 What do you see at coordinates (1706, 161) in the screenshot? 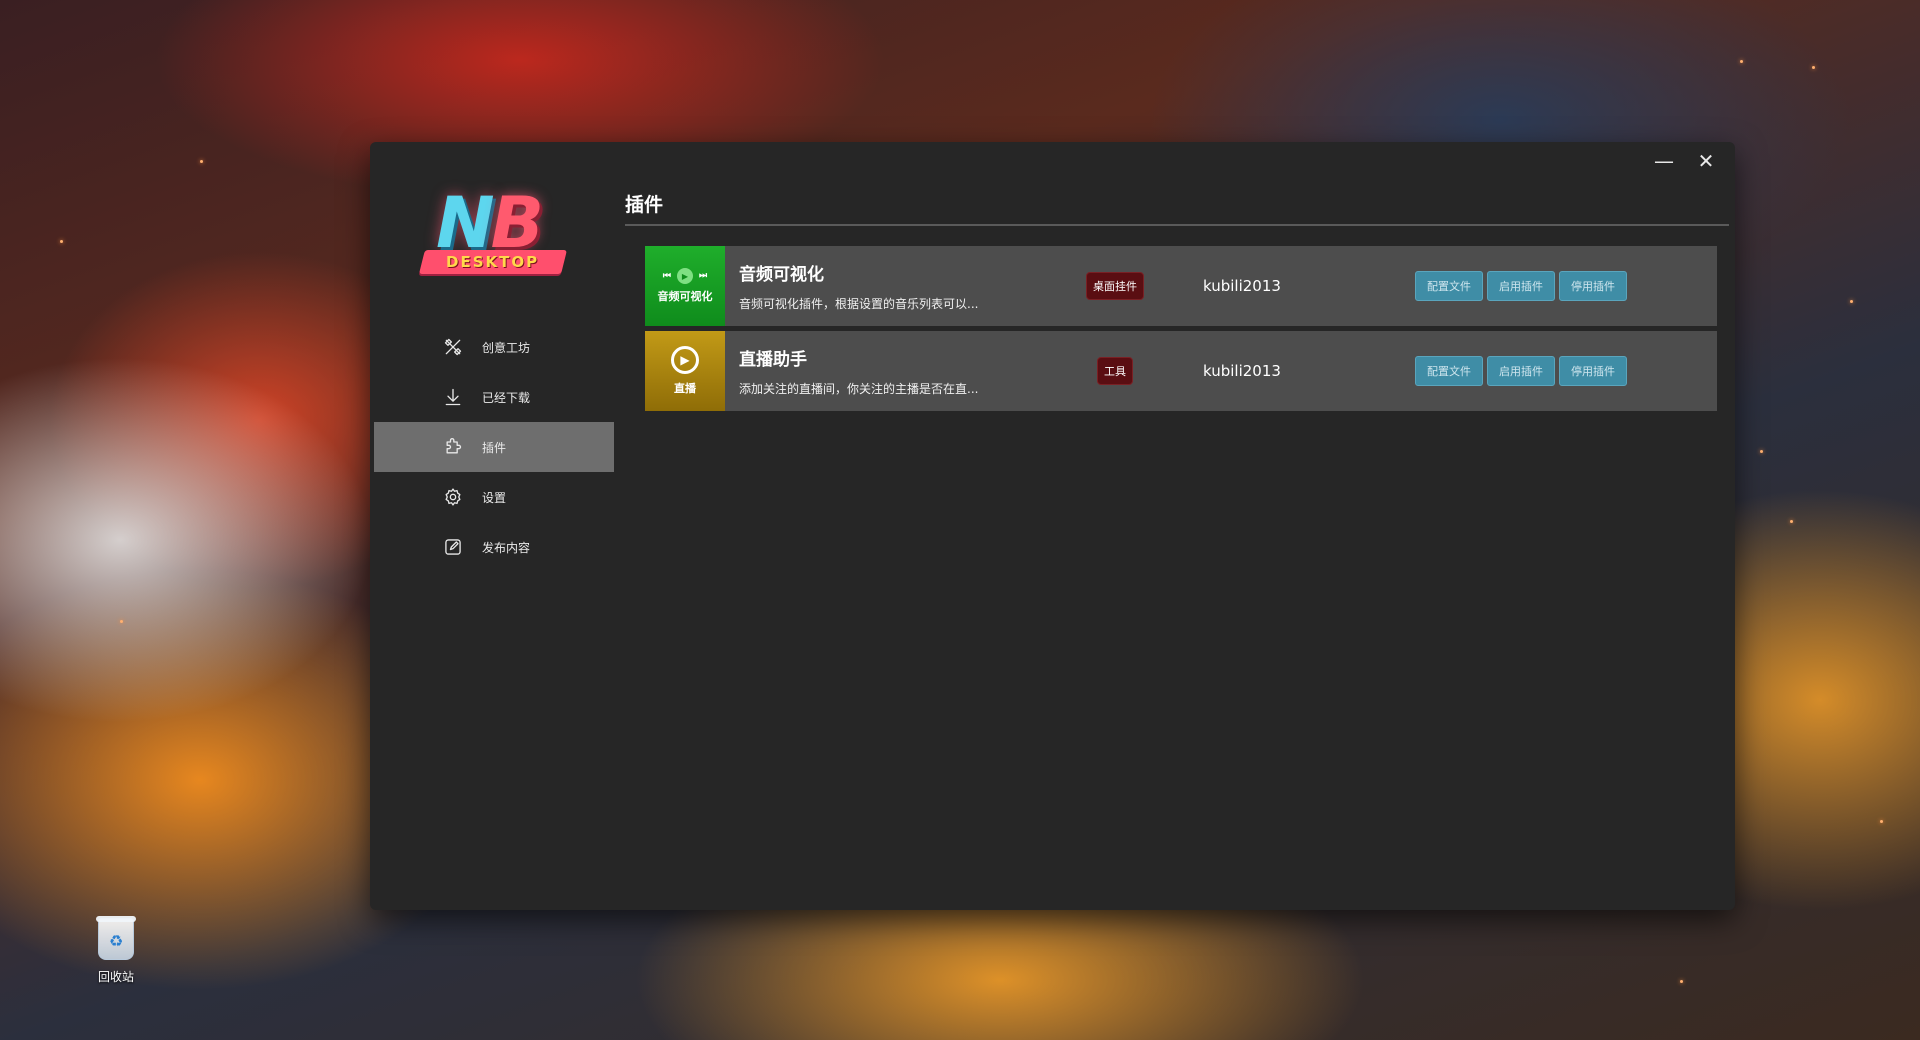
I see `close-button: ✕` at bounding box center [1706, 161].